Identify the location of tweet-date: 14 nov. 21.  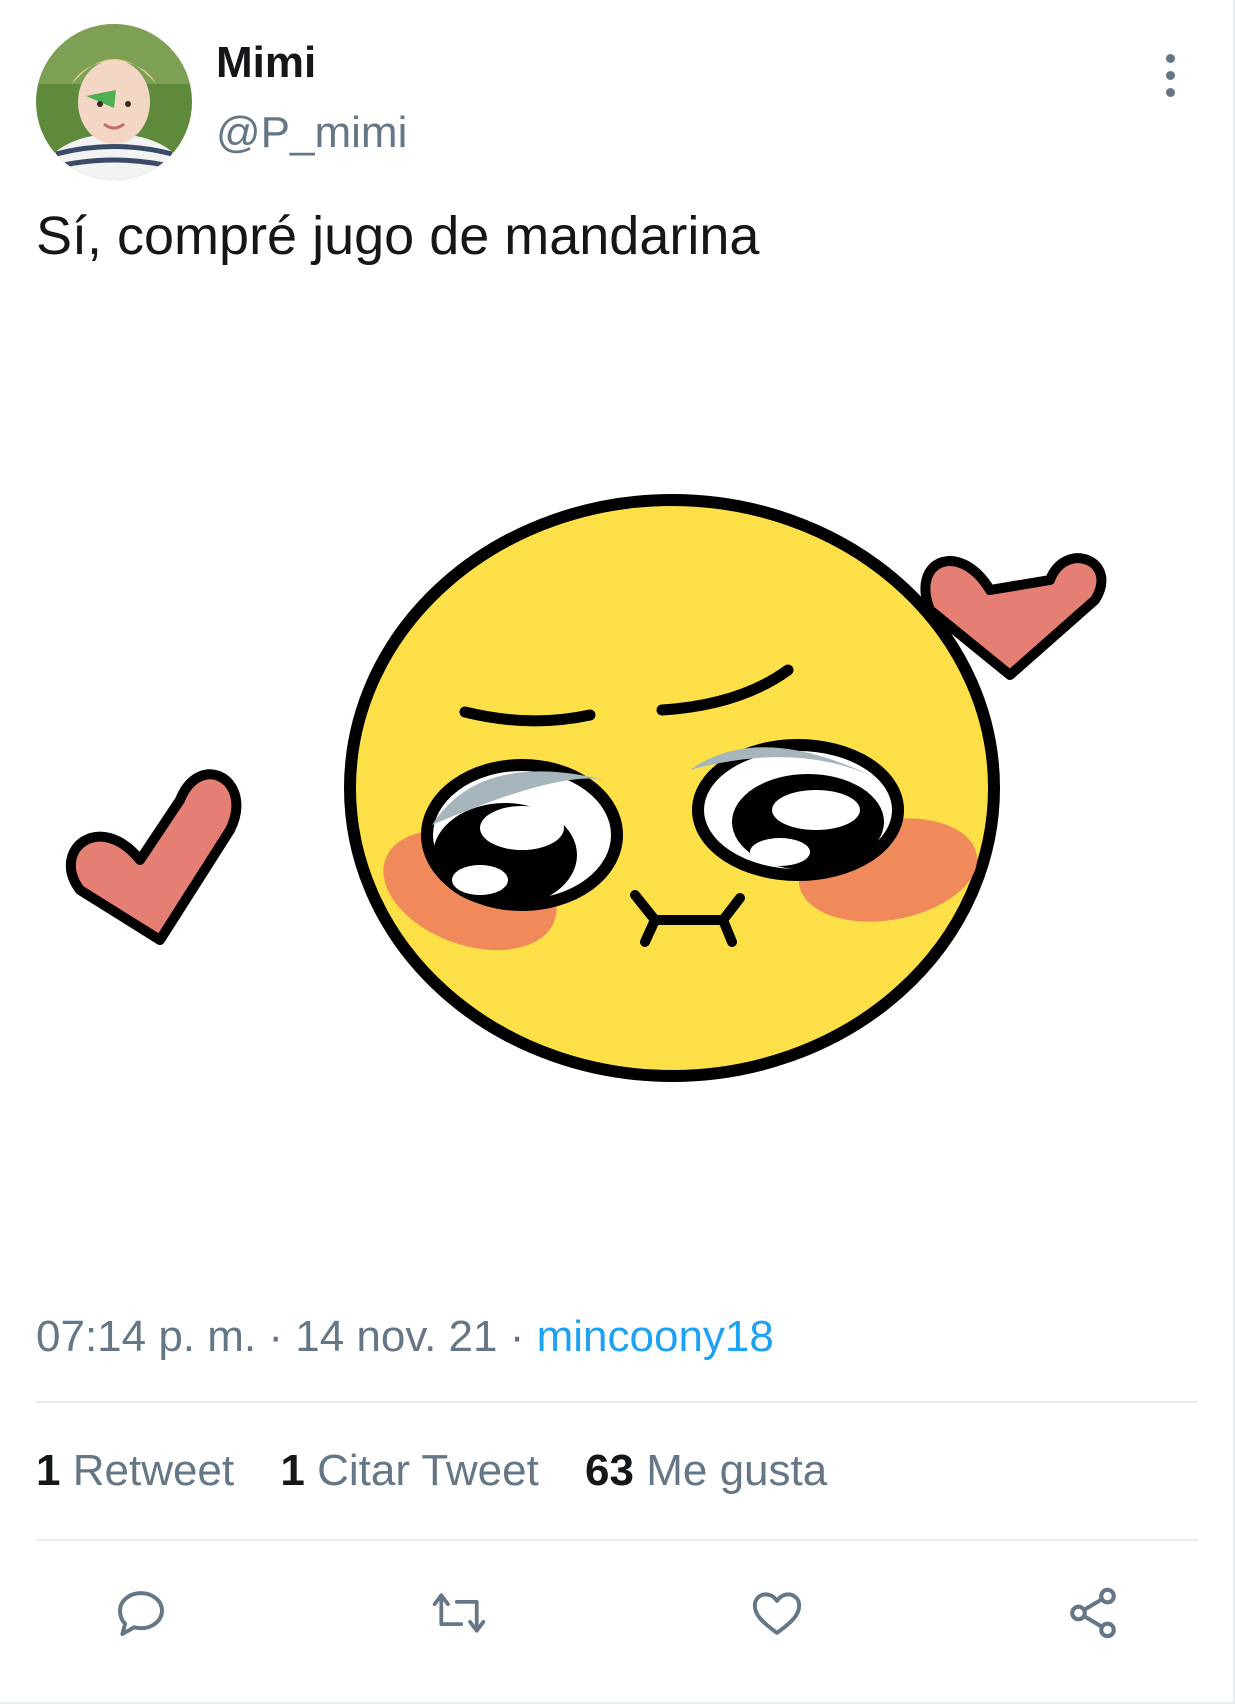
(396, 1336).